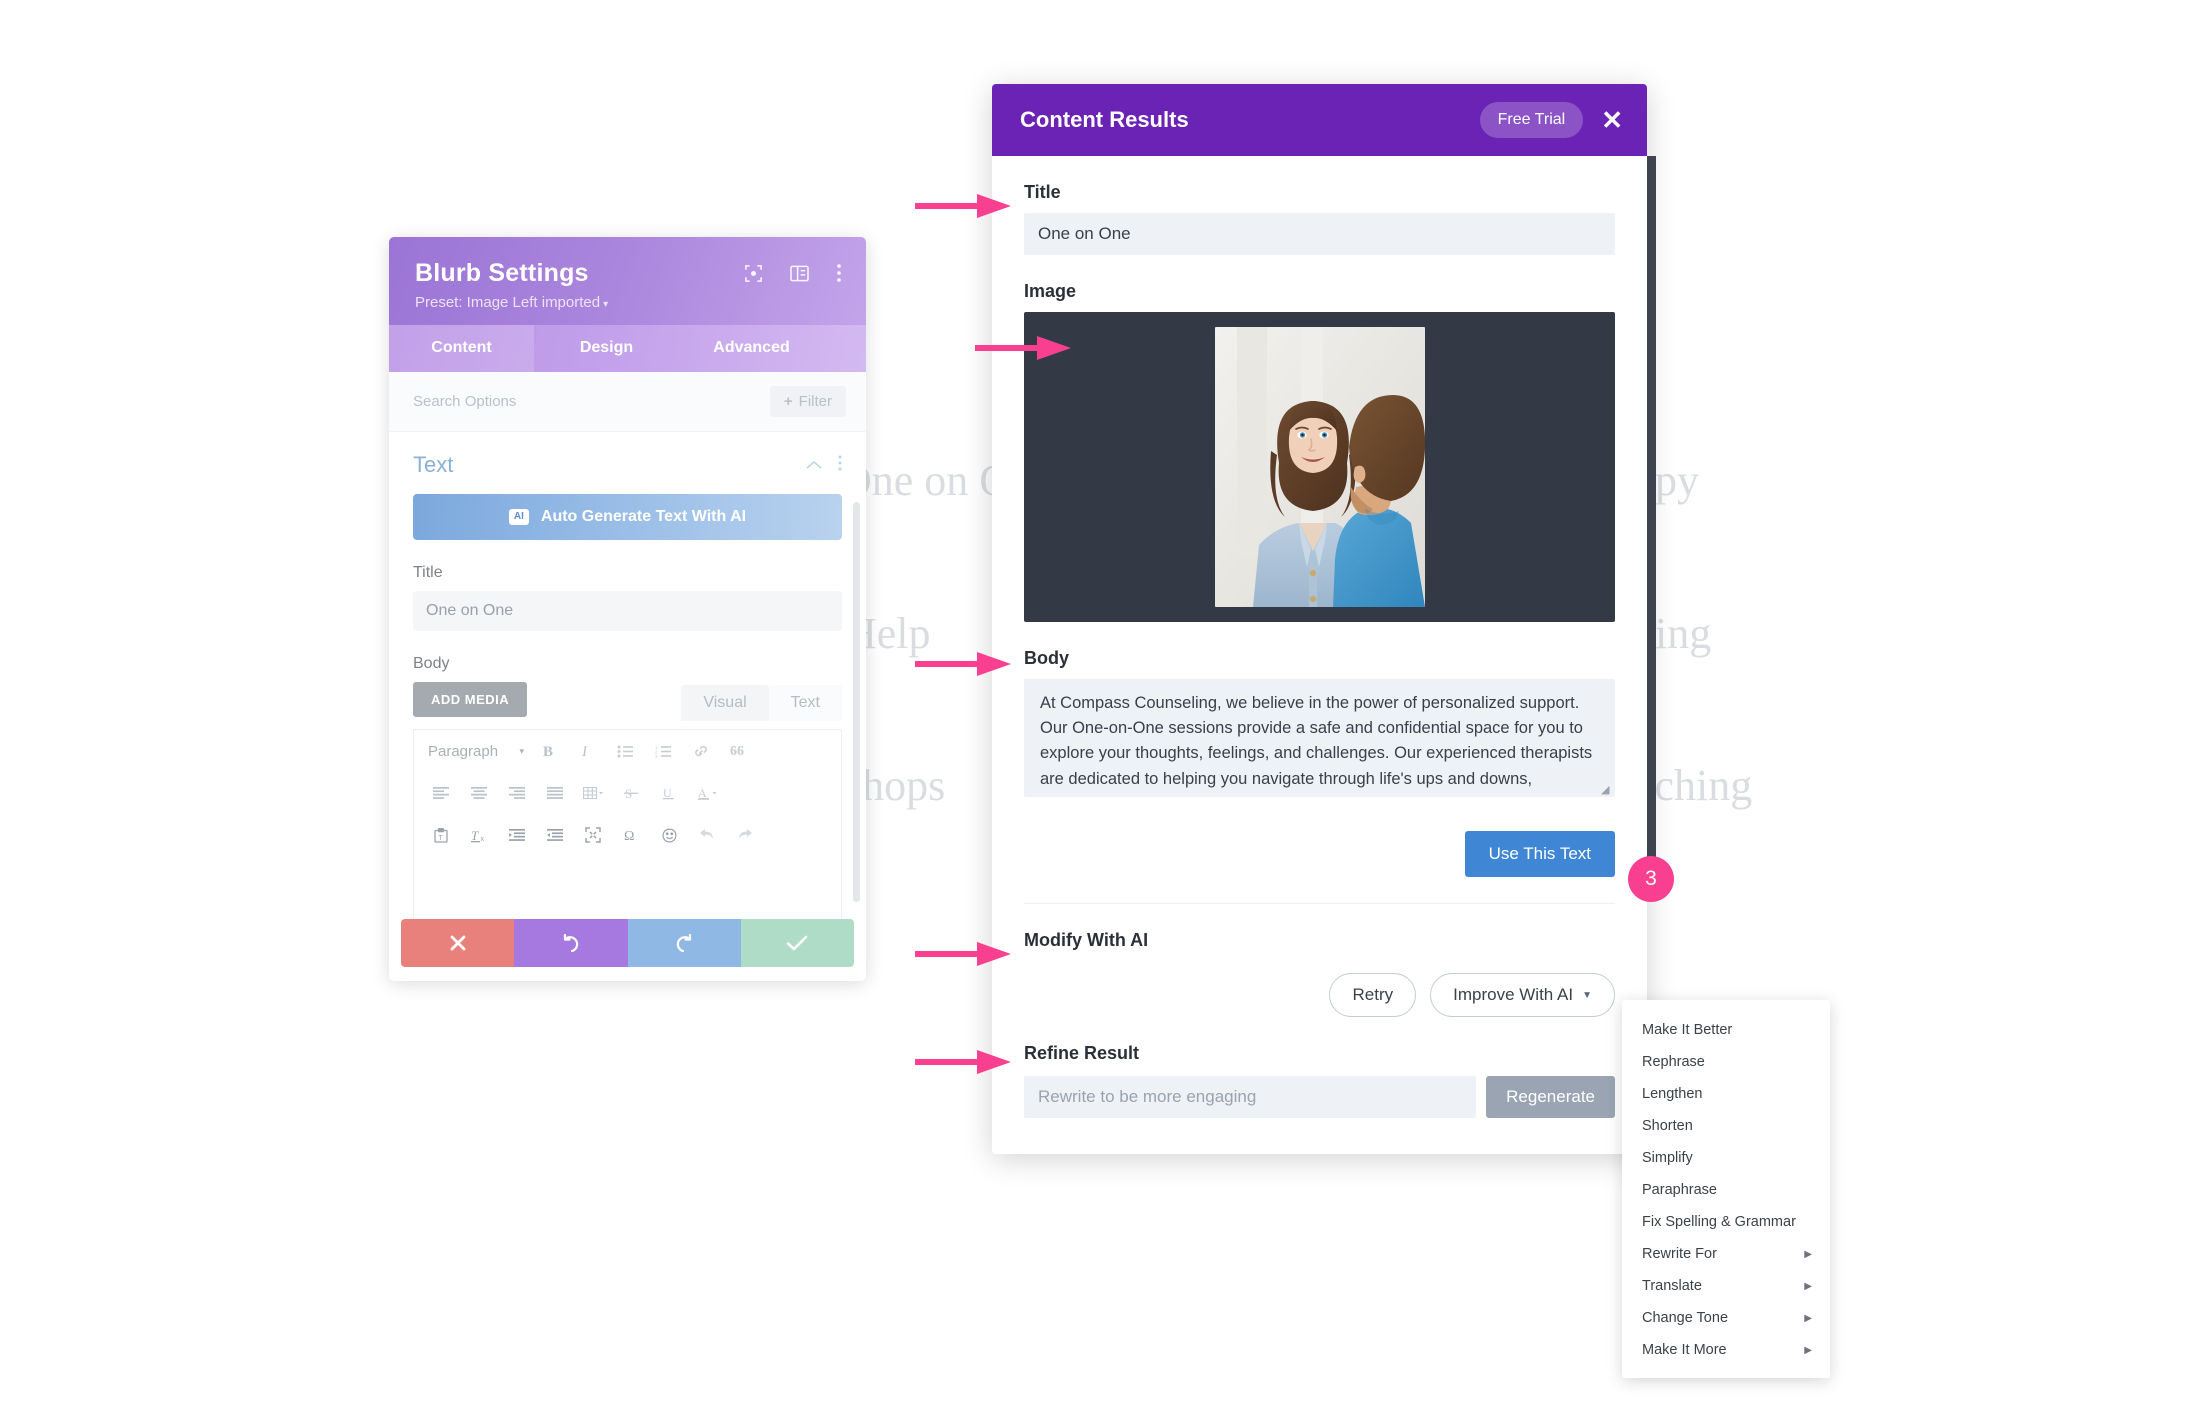 The width and height of the screenshot is (2200, 1403). What do you see at coordinates (458, 943) in the screenshot?
I see `cancel-button` at bounding box center [458, 943].